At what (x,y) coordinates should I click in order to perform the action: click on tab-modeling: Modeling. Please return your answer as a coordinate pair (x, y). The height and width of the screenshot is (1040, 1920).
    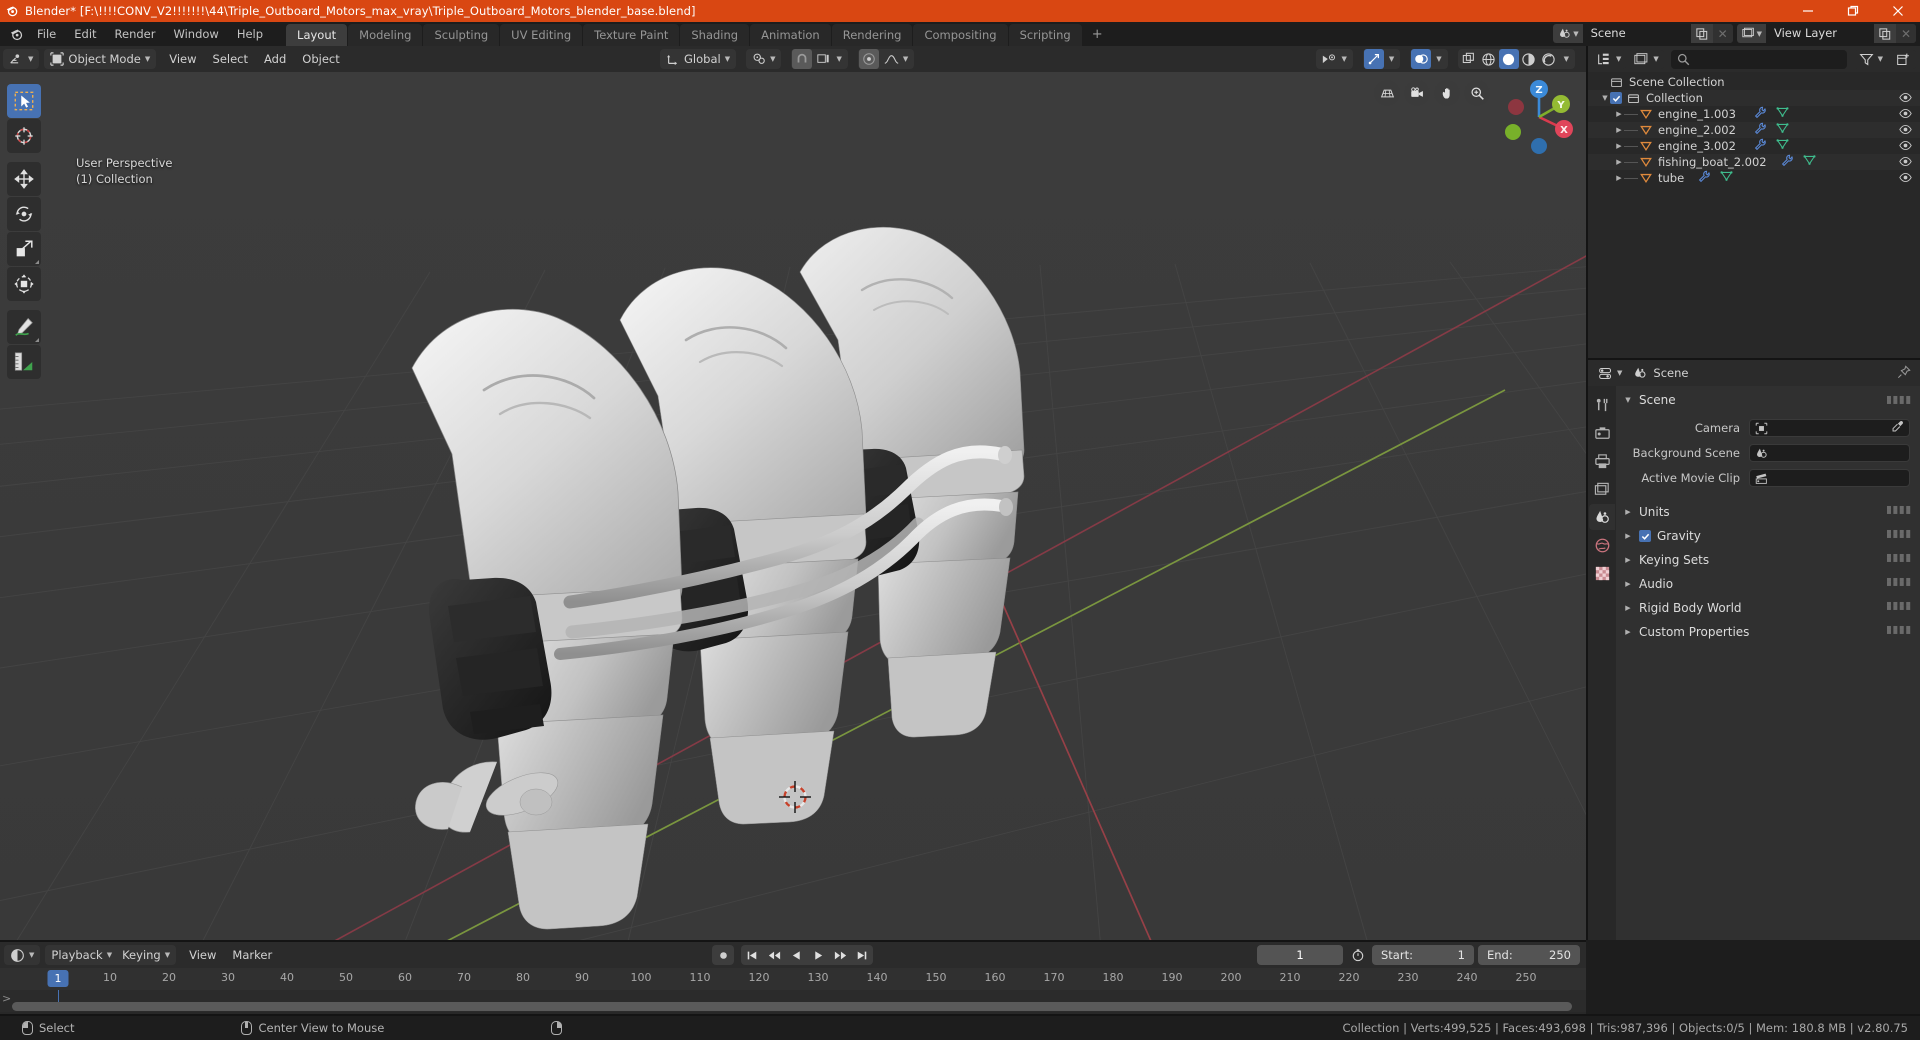
    Looking at the image, I should click on (385, 35).